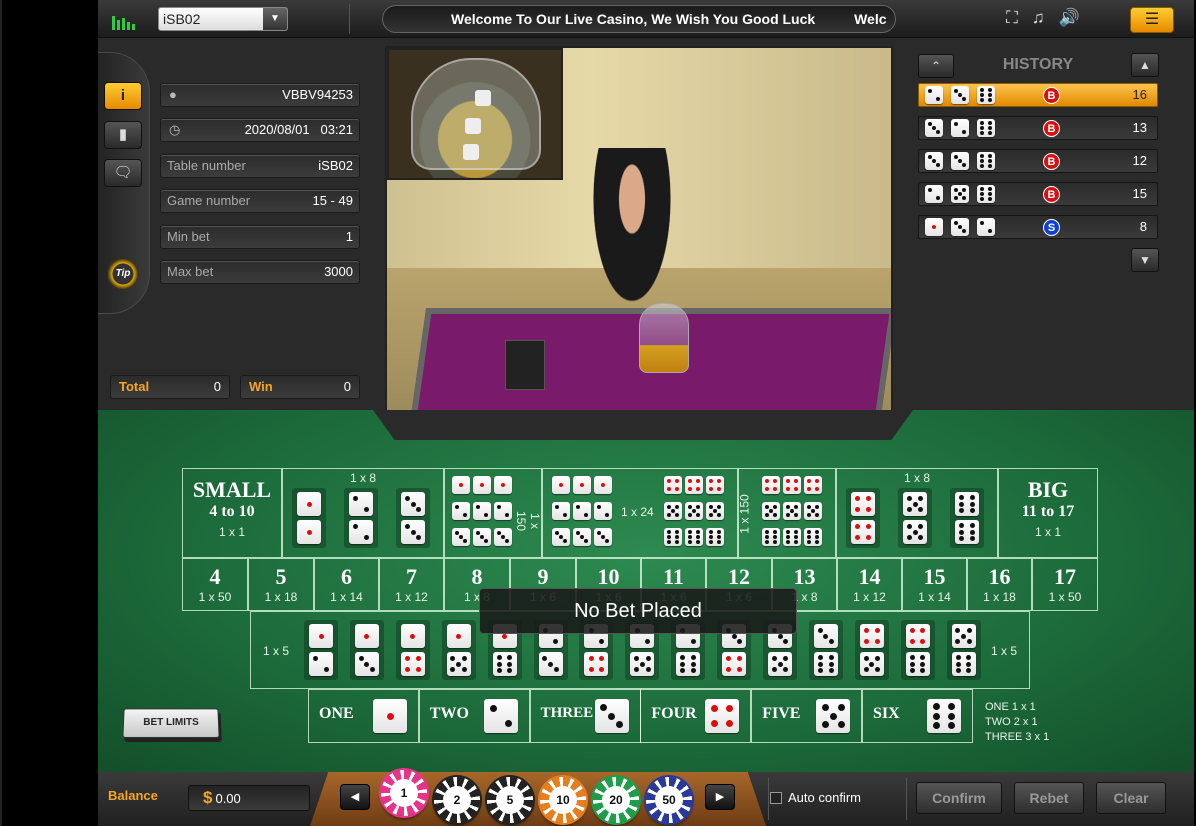 The width and height of the screenshot is (1196, 826). I want to click on die-face-4-icon, so click(694, 485).